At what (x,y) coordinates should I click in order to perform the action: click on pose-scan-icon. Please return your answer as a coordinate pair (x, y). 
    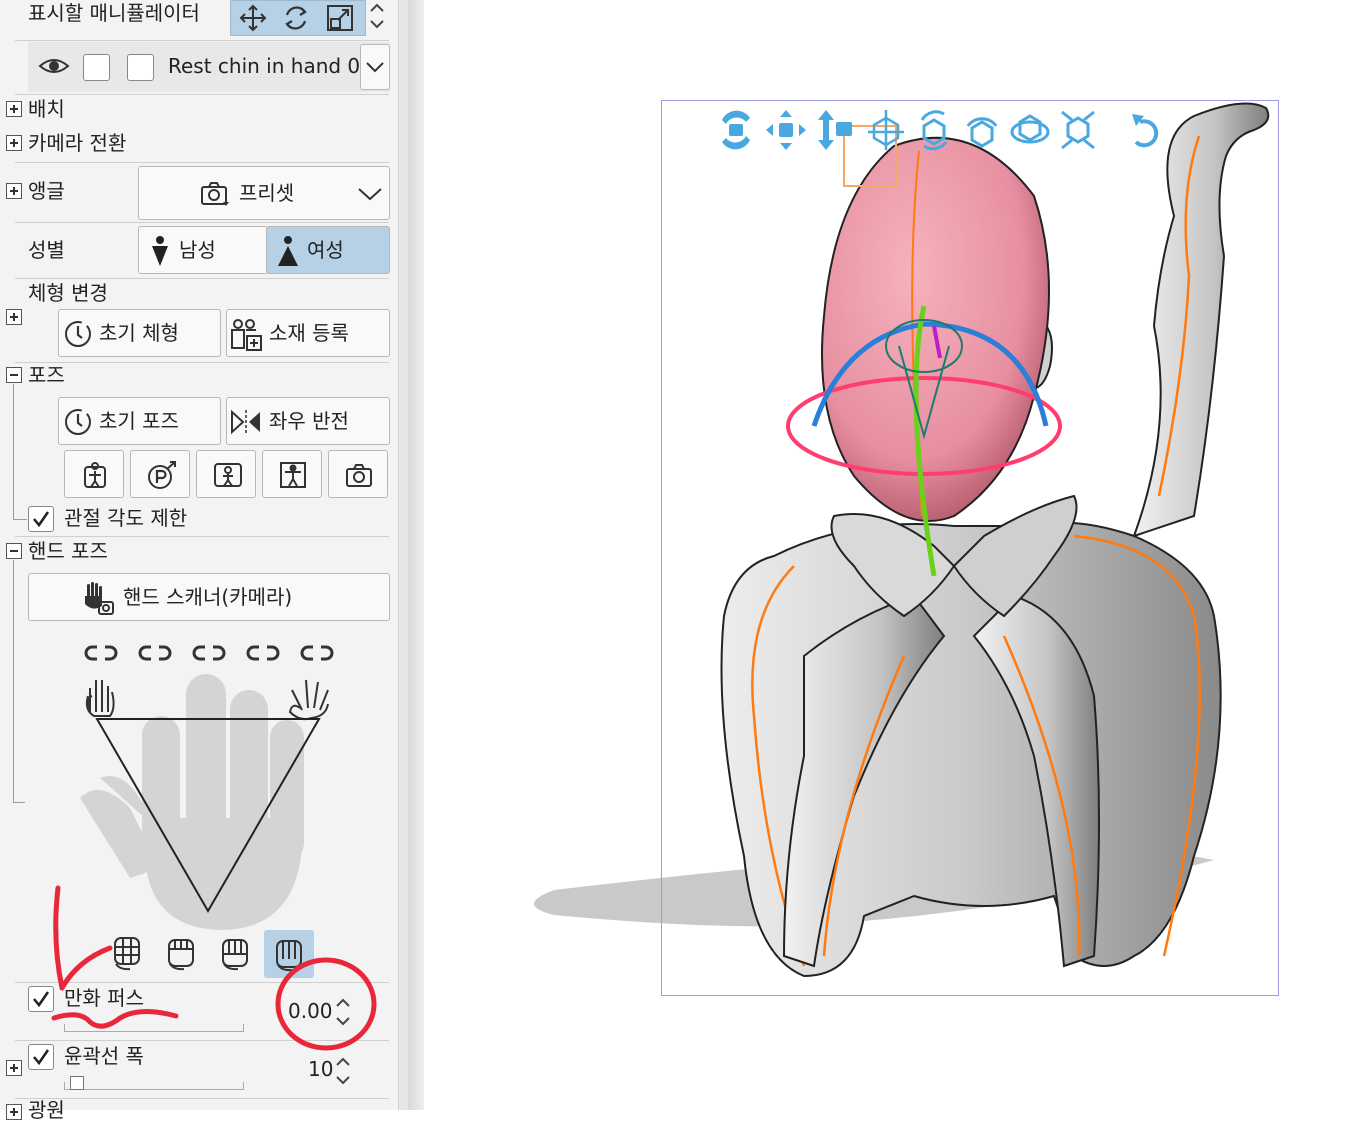
    Looking at the image, I should click on (228, 475).